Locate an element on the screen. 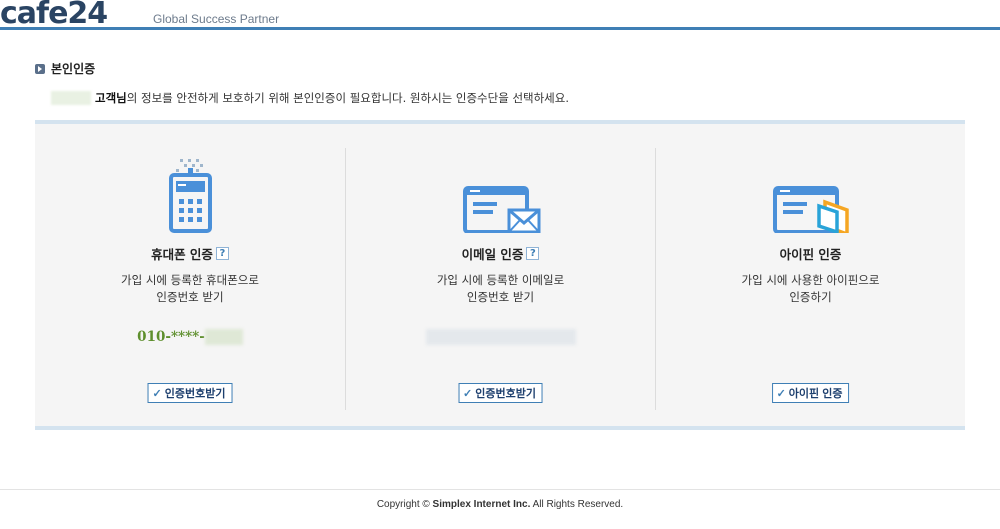 Image resolution: width=1000 pixels, height=529 pixels. ipin-desc-line1: 가입 시에 사용한 아이핀으로 is located at coordinates (810, 280).